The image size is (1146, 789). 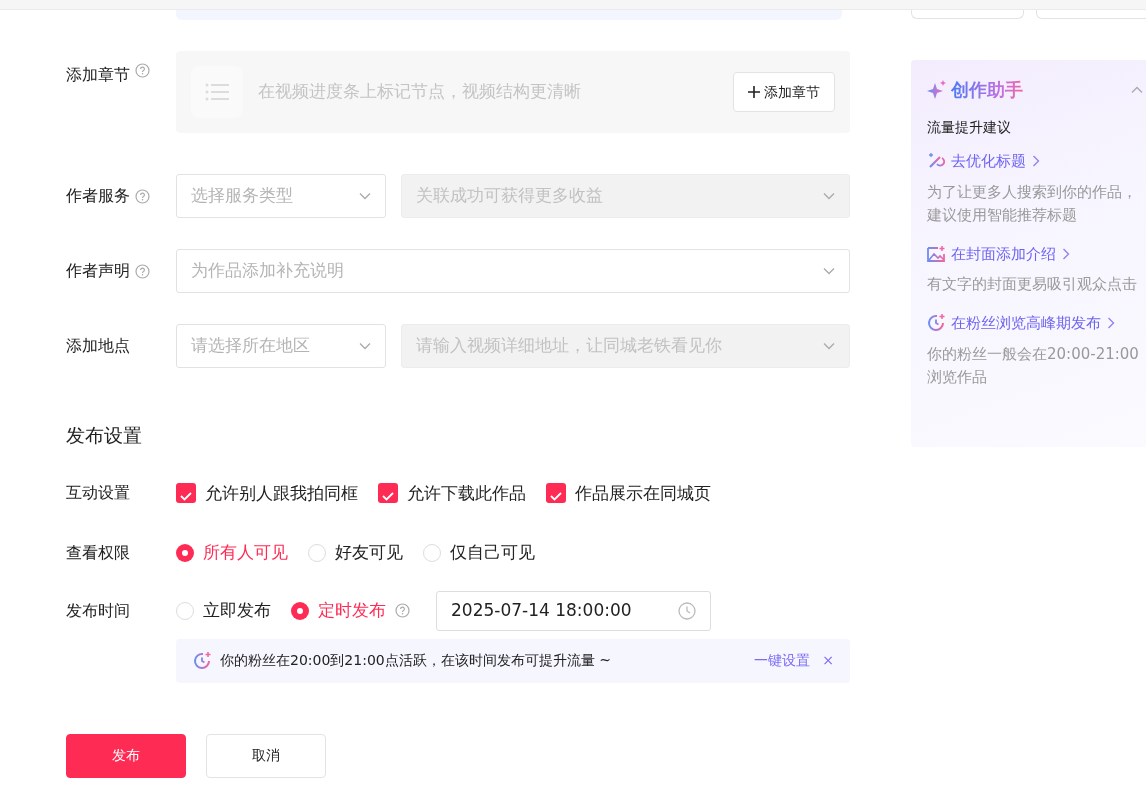 I want to click on one-click-setup-link: 一键设置, so click(x=782, y=660).